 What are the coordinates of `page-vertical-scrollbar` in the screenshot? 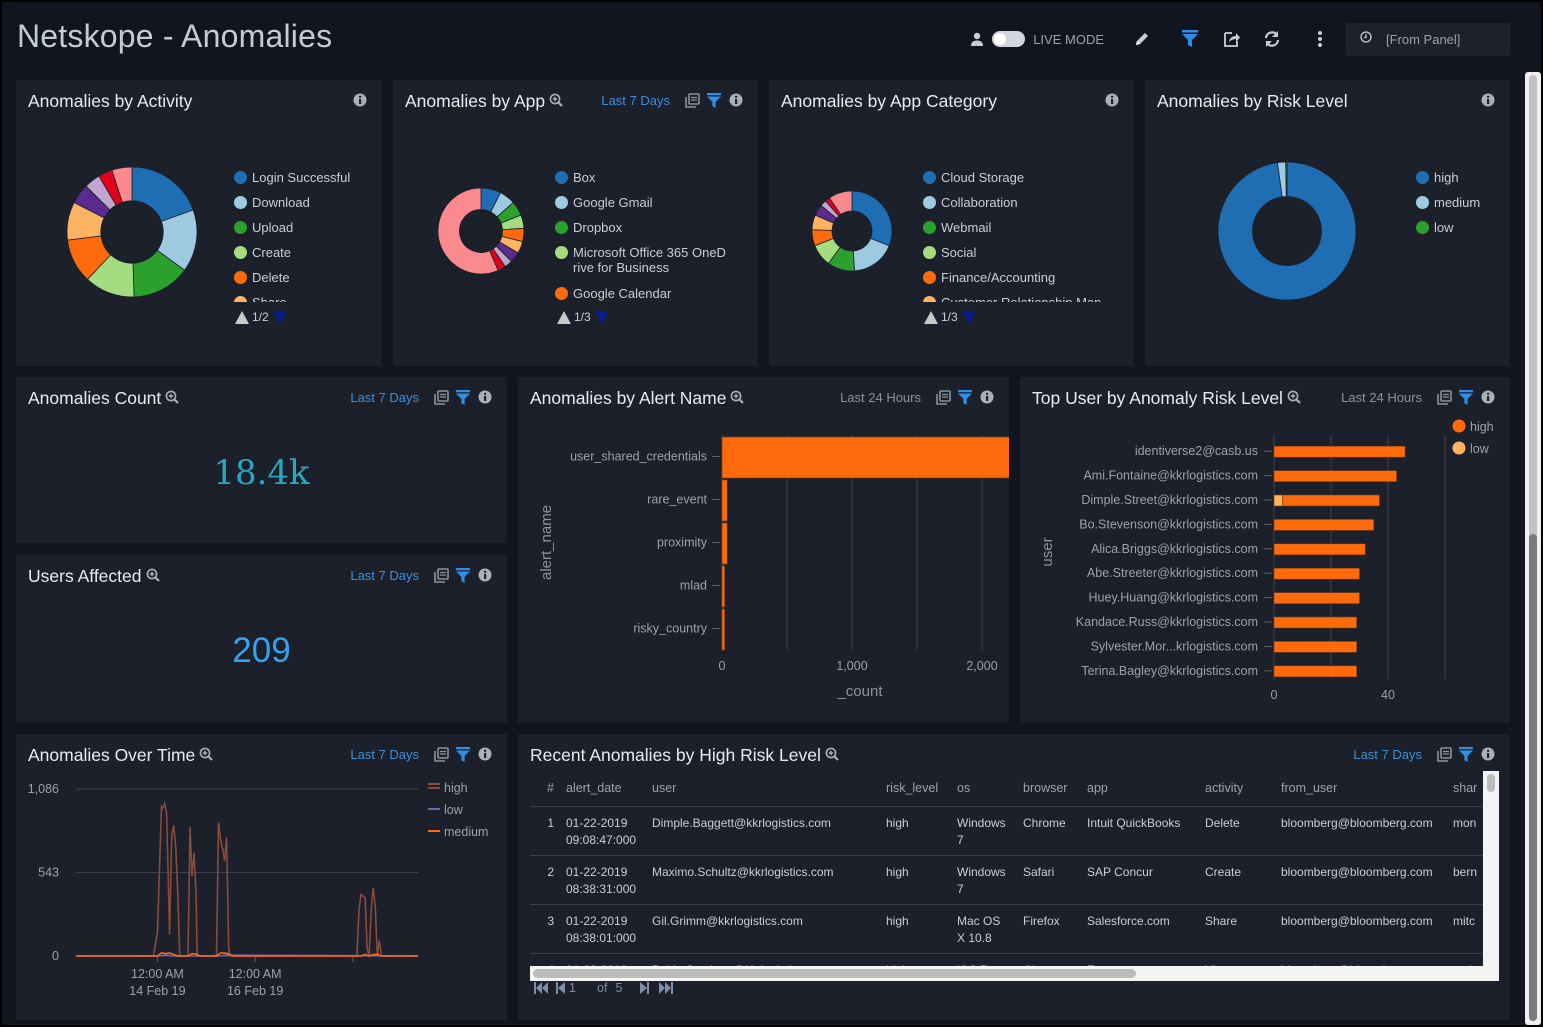 It's located at (1533, 548).